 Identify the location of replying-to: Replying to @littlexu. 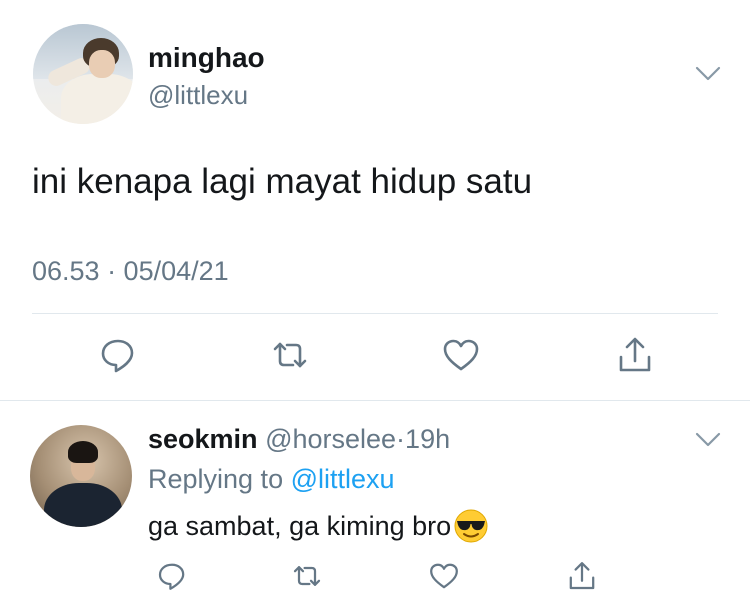
(271, 479).